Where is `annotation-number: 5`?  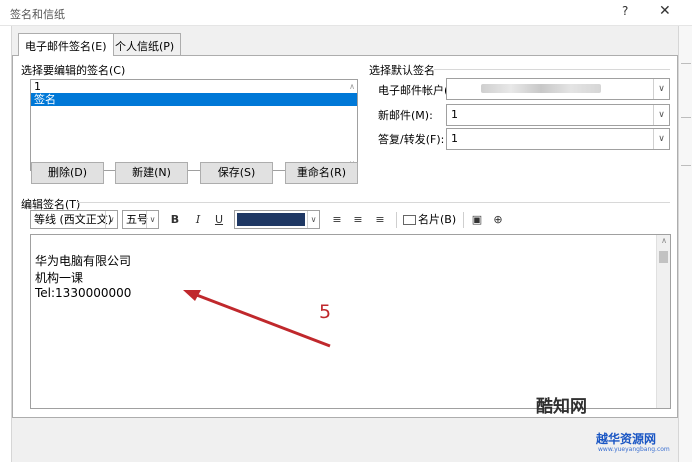 annotation-number: 5 is located at coordinates (325, 312).